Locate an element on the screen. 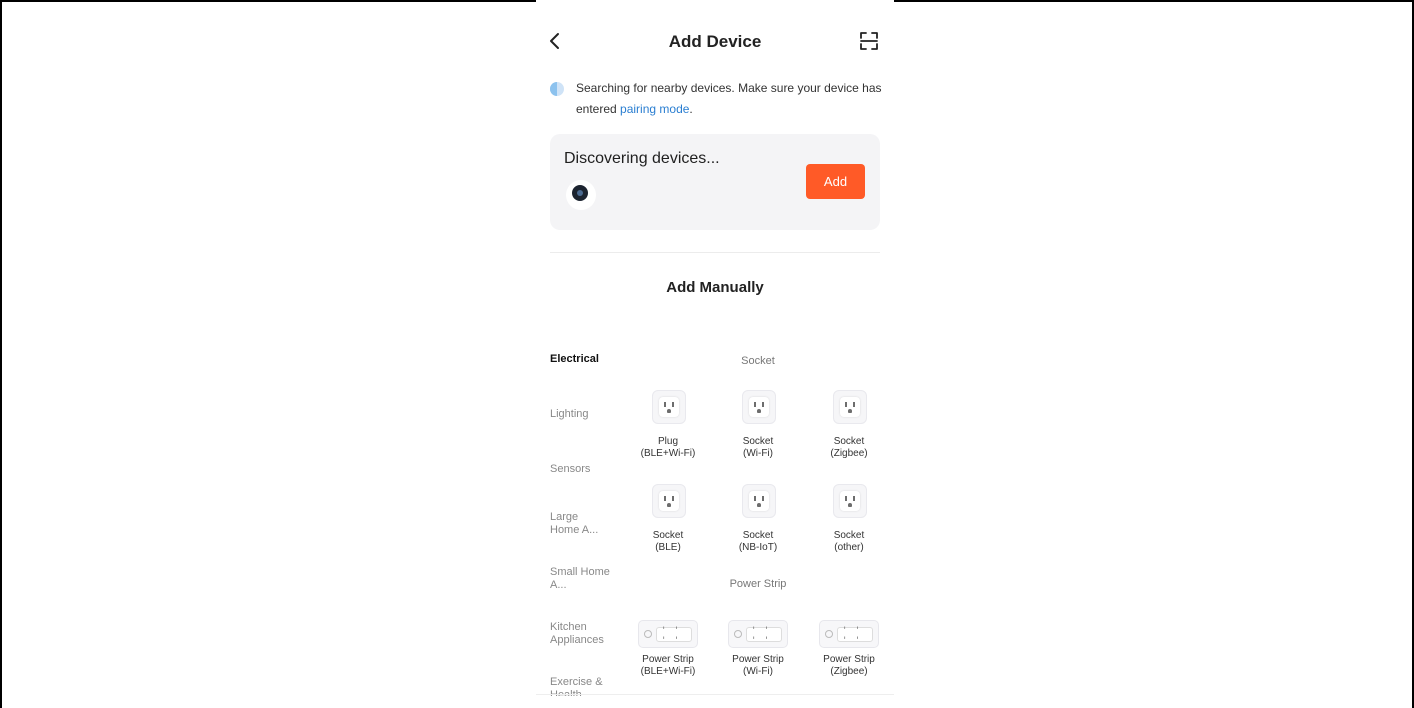 The image size is (1414, 708). discovered-device-thumbnail is located at coordinates (581, 195).